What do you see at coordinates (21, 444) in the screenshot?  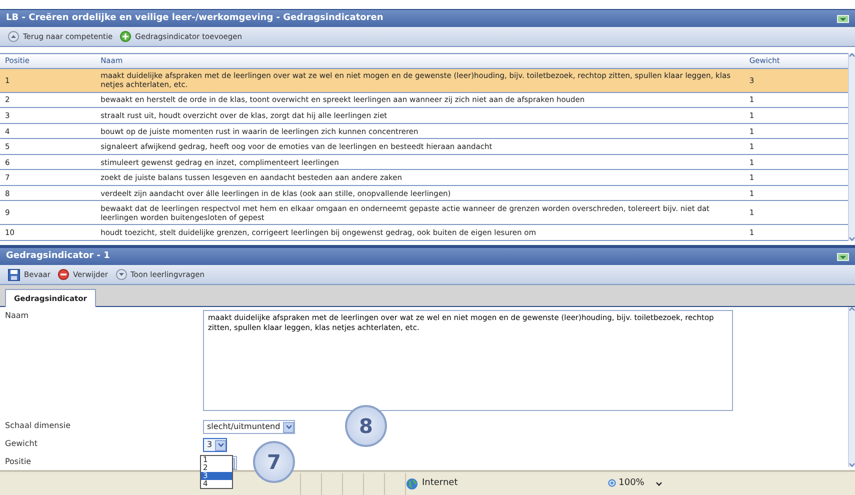 I see `field-label: Gewicht` at bounding box center [21, 444].